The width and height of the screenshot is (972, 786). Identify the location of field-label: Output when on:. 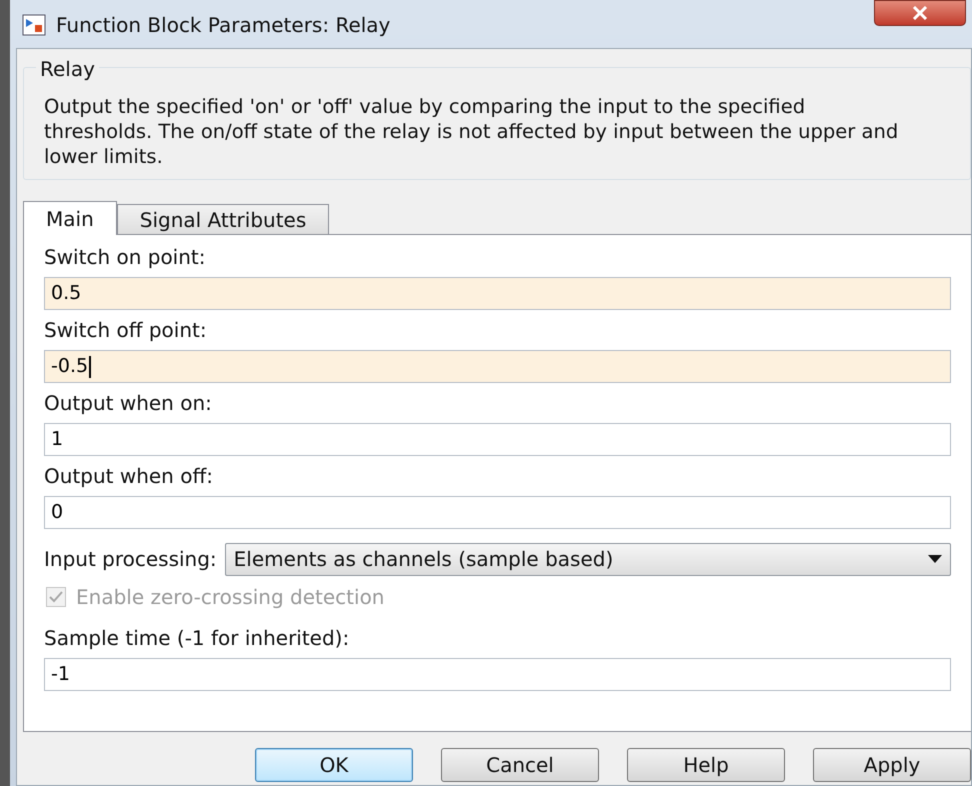
(128, 403).